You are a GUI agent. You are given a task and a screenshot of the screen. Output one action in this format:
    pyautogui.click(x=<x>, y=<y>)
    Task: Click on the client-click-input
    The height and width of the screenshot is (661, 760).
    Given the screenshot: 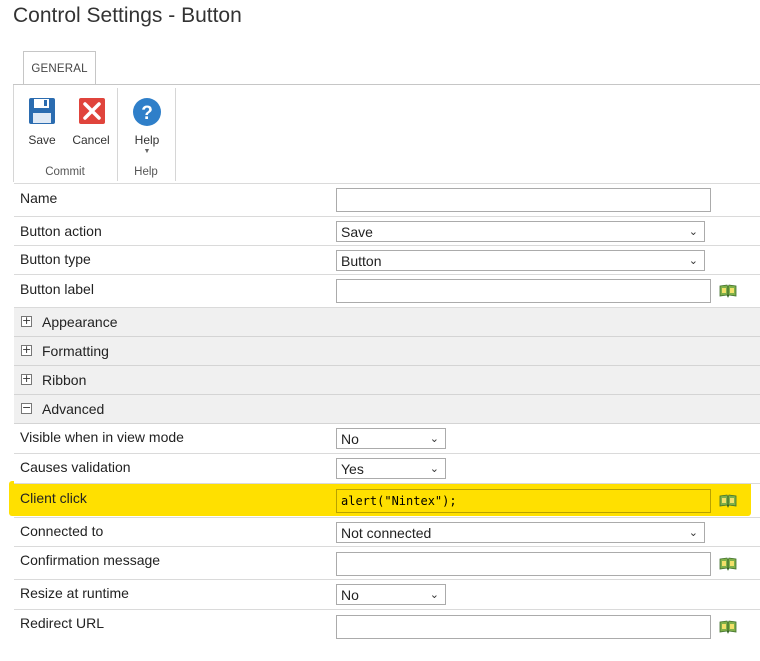 What is the action you would take?
    pyautogui.click(x=523, y=501)
    